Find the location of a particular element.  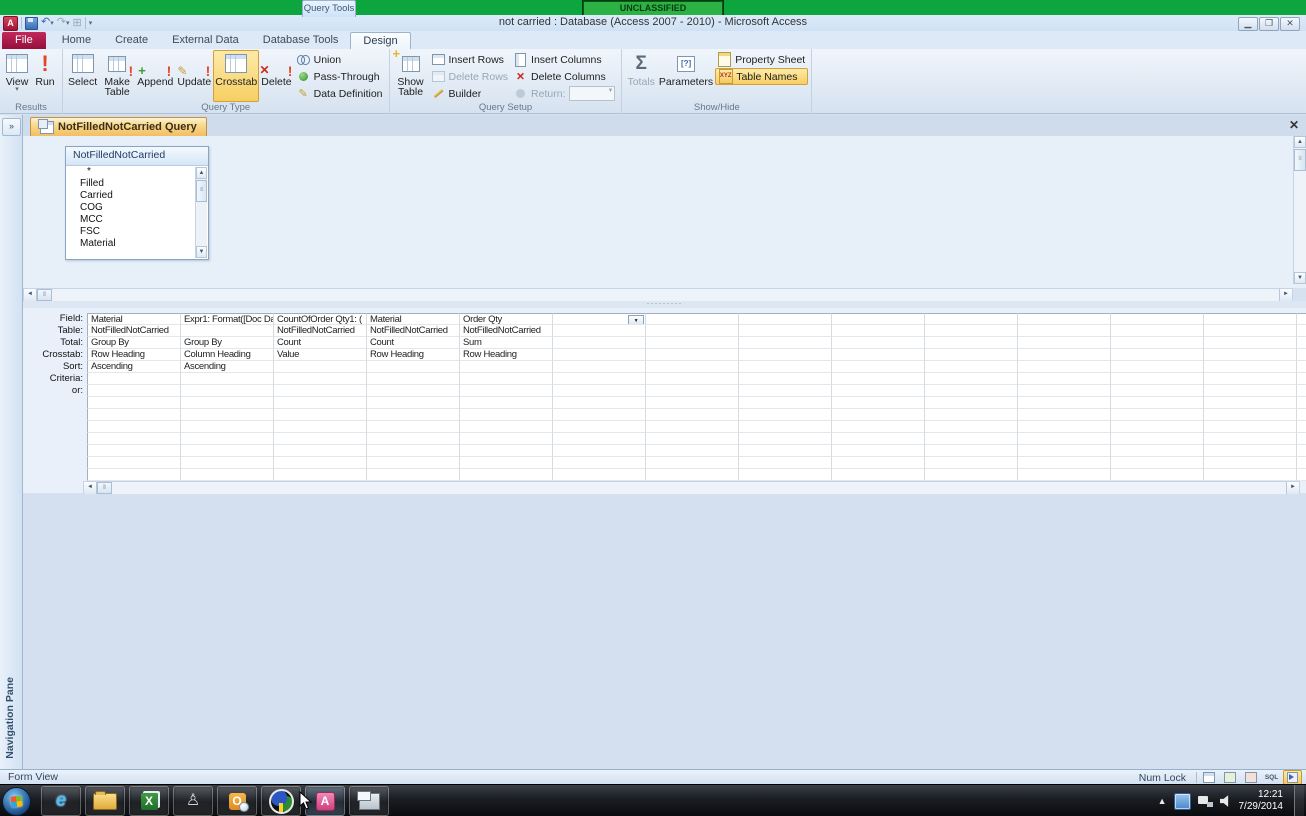

scroll-right-icon: ► is located at coordinates (1292, 488).